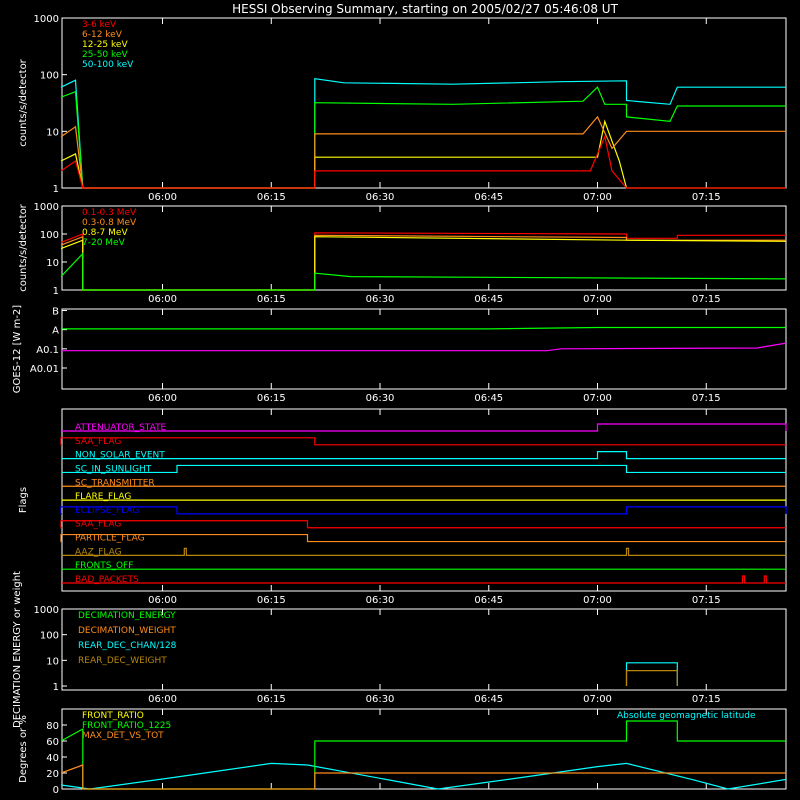  Describe the element at coordinates (52, 742) in the screenshot. I see `y-tick-label: 60` at that location.